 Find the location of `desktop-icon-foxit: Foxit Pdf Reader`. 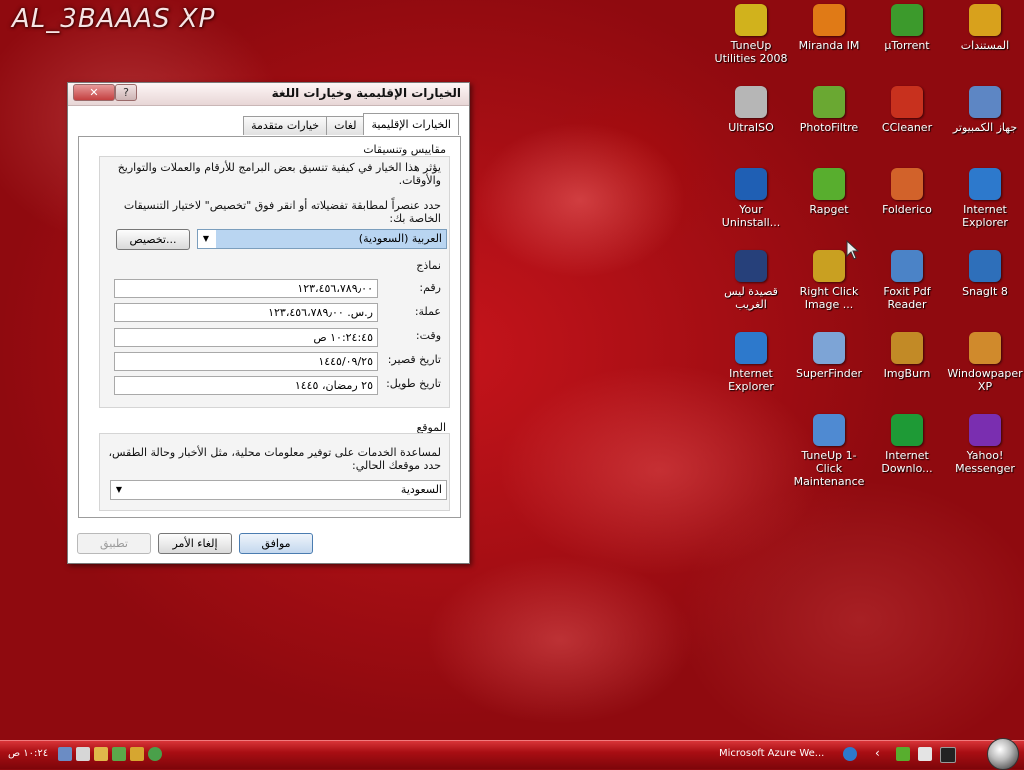

desktop-icon-foxit: Foxit Pdf Reader is located at coordinates (907, 280).